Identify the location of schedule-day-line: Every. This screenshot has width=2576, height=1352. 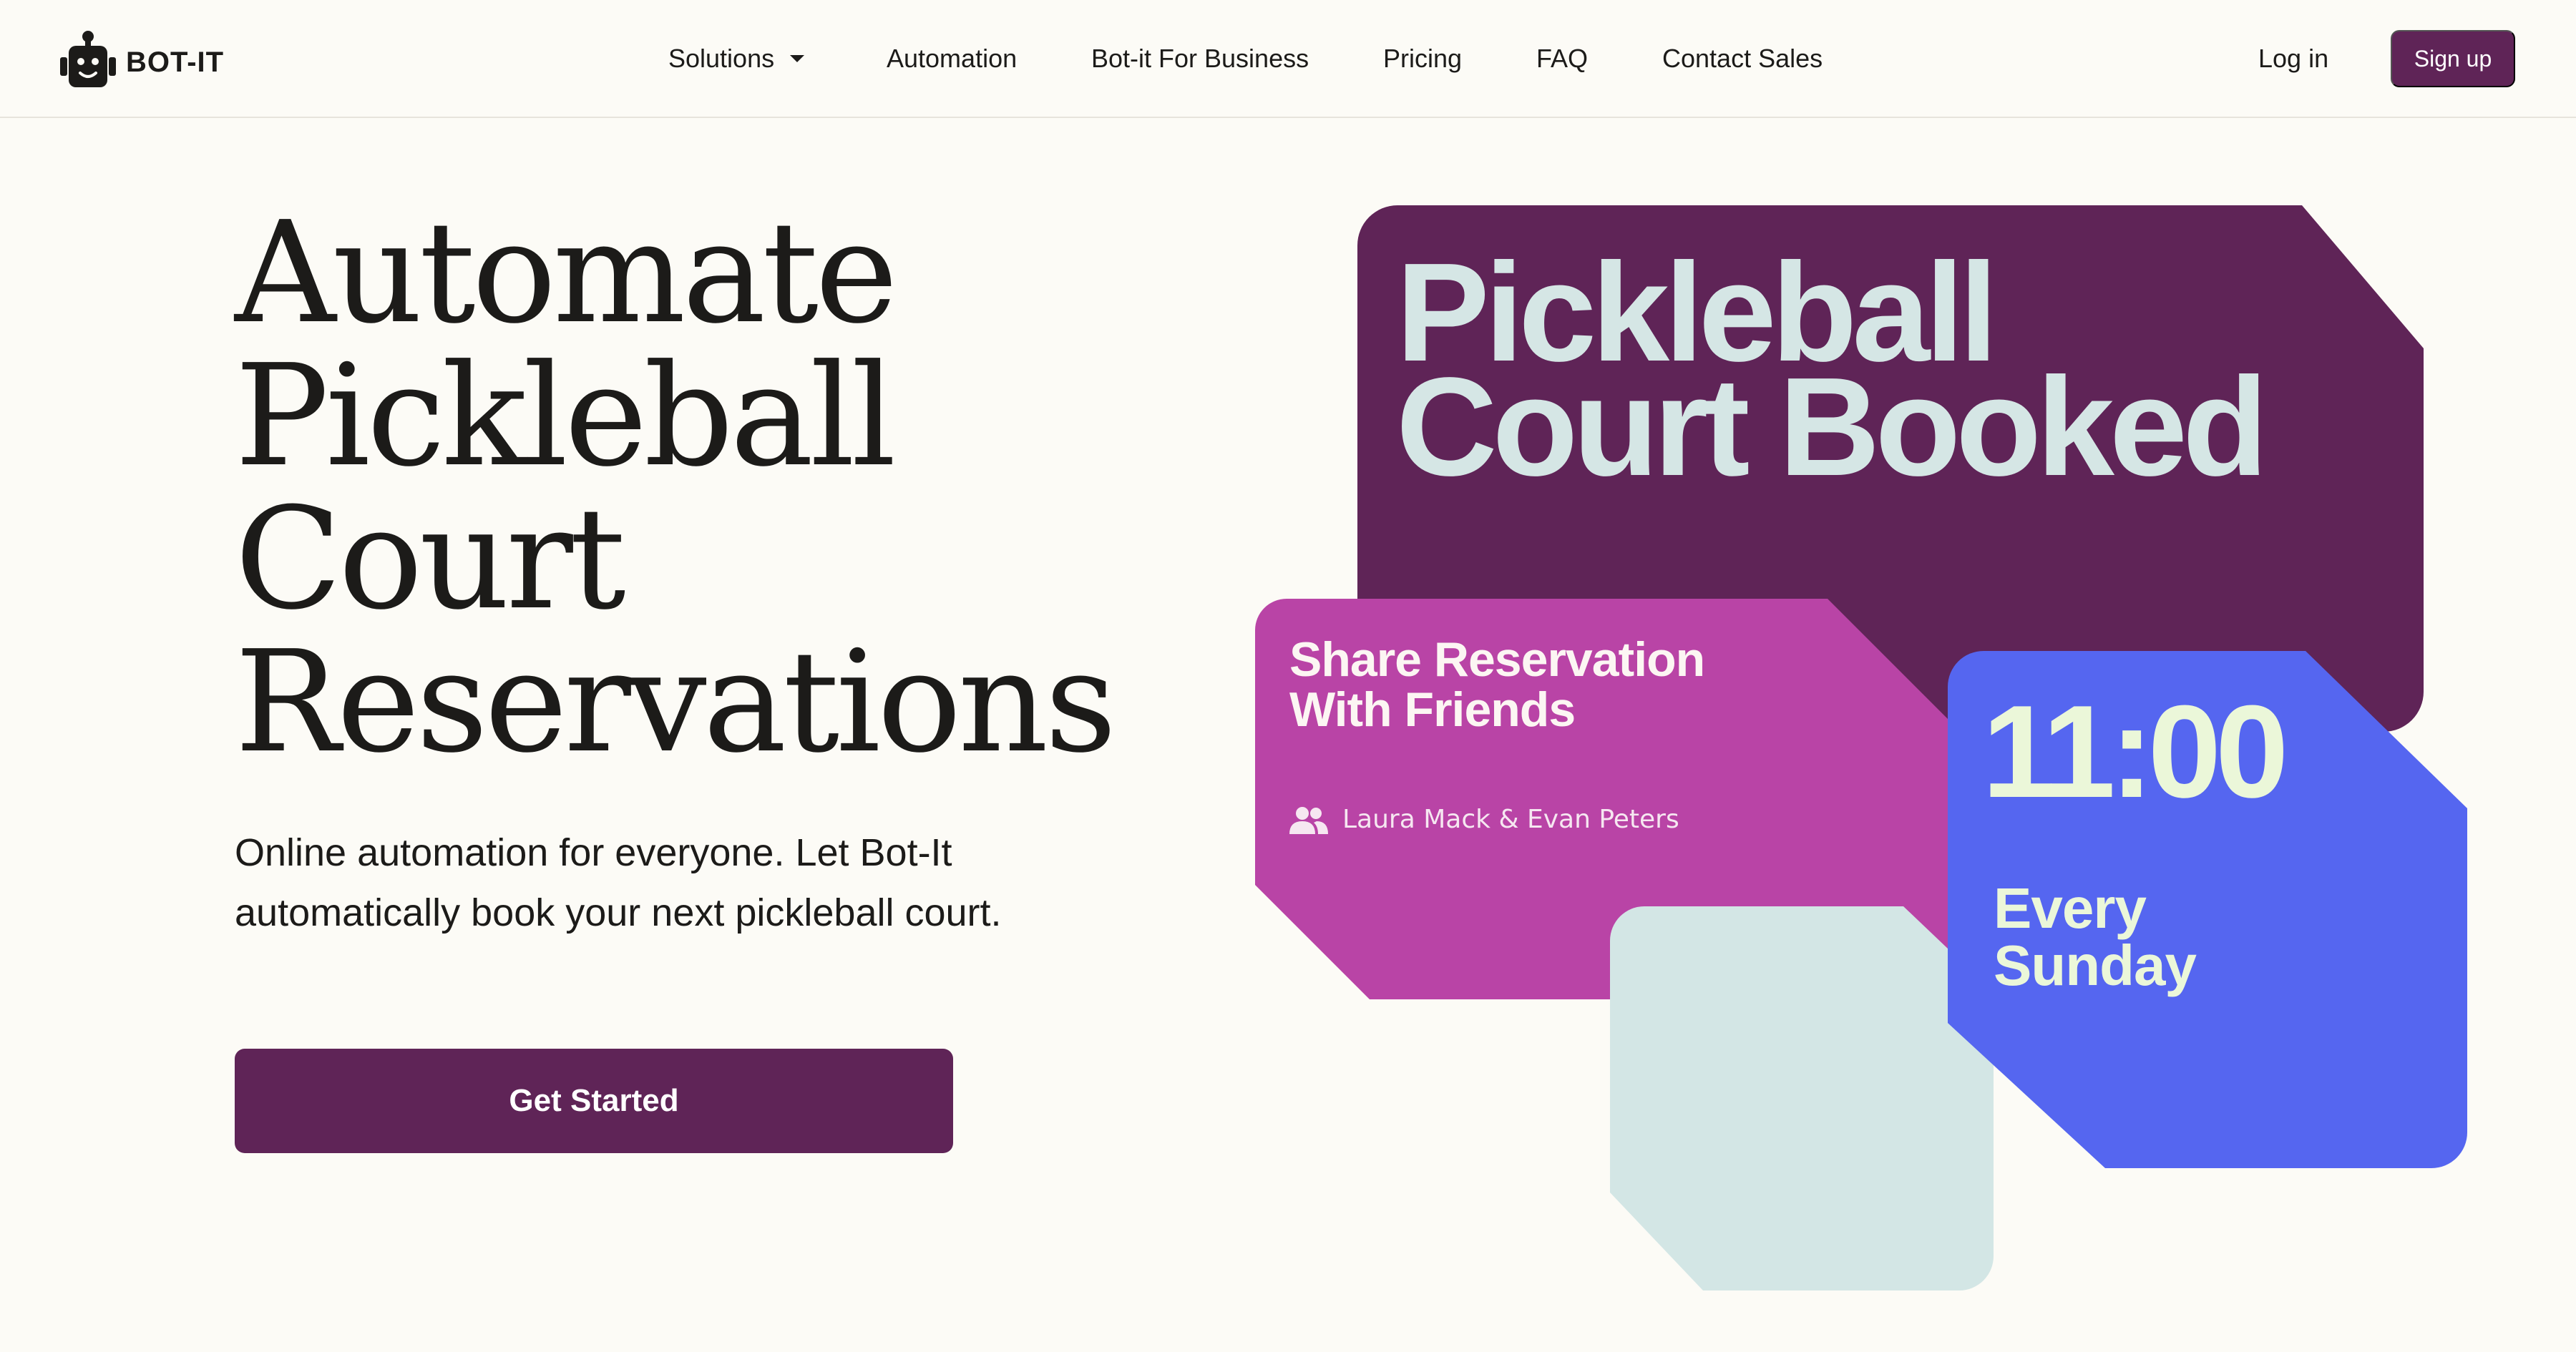
(2070, 908).